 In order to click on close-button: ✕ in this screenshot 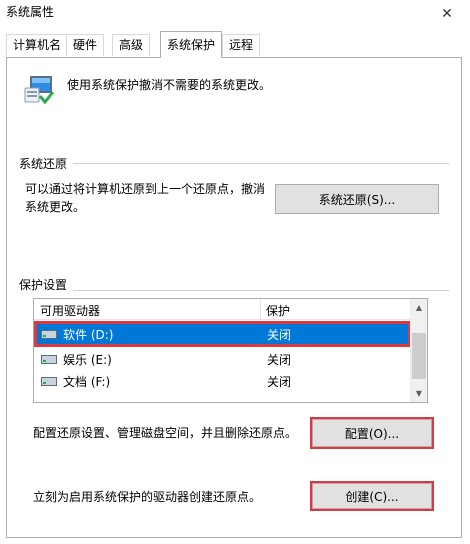, I will do `click(447, 14)`.